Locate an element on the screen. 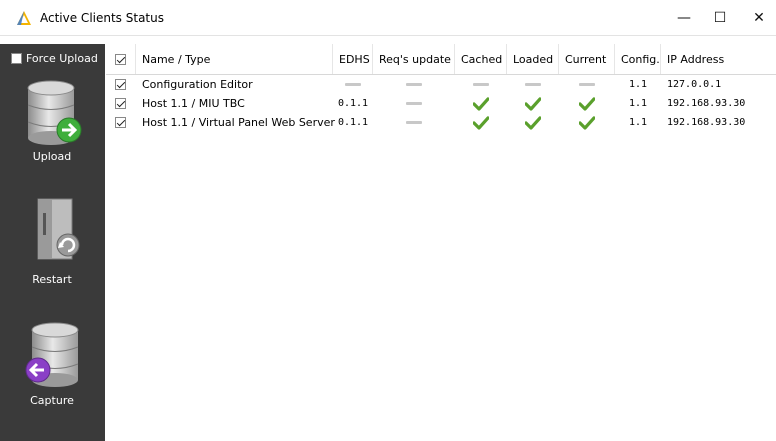  database-upload-icon is located at coordinates (54, 112).